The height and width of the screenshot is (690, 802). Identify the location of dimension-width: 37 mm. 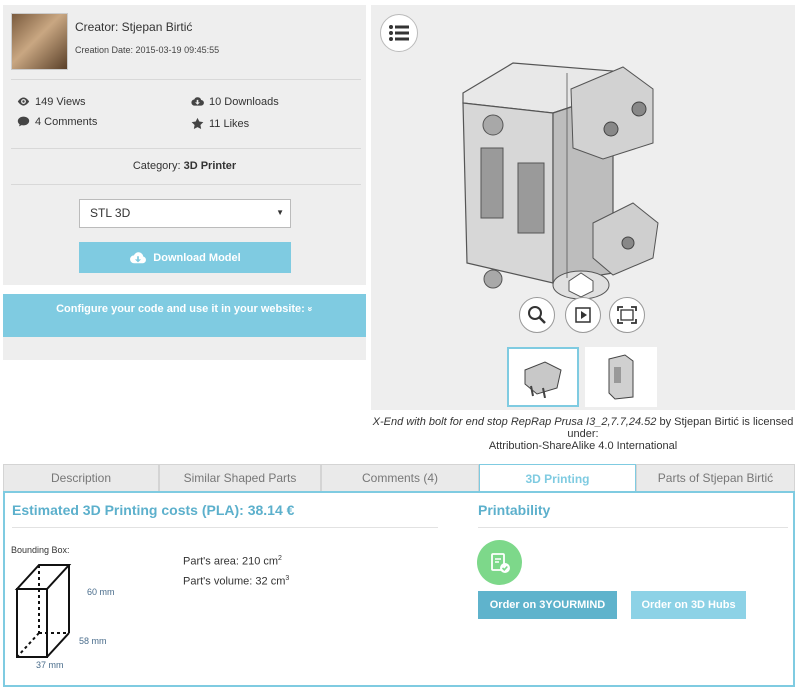
(50, 665).